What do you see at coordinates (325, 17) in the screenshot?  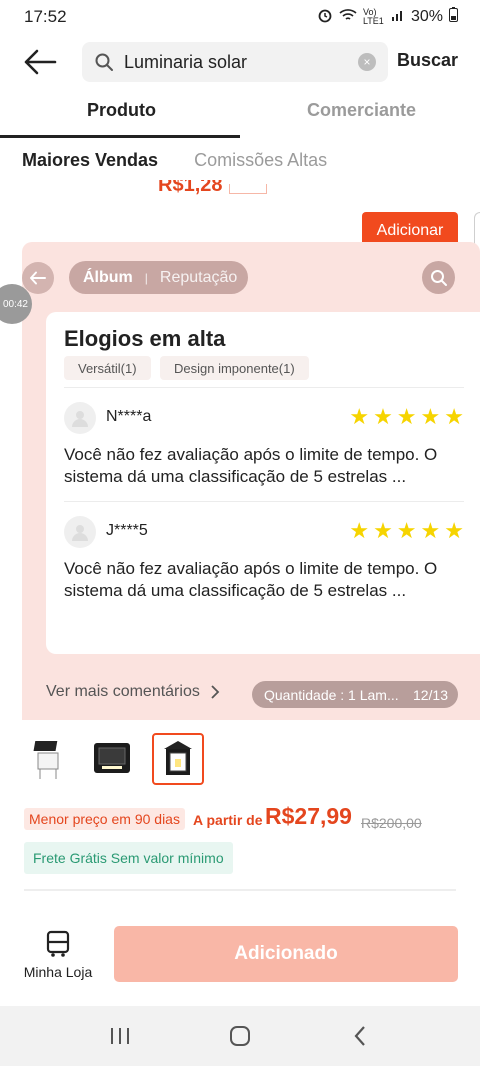 I see `alarm-icon` at bounding box center [325, 17].